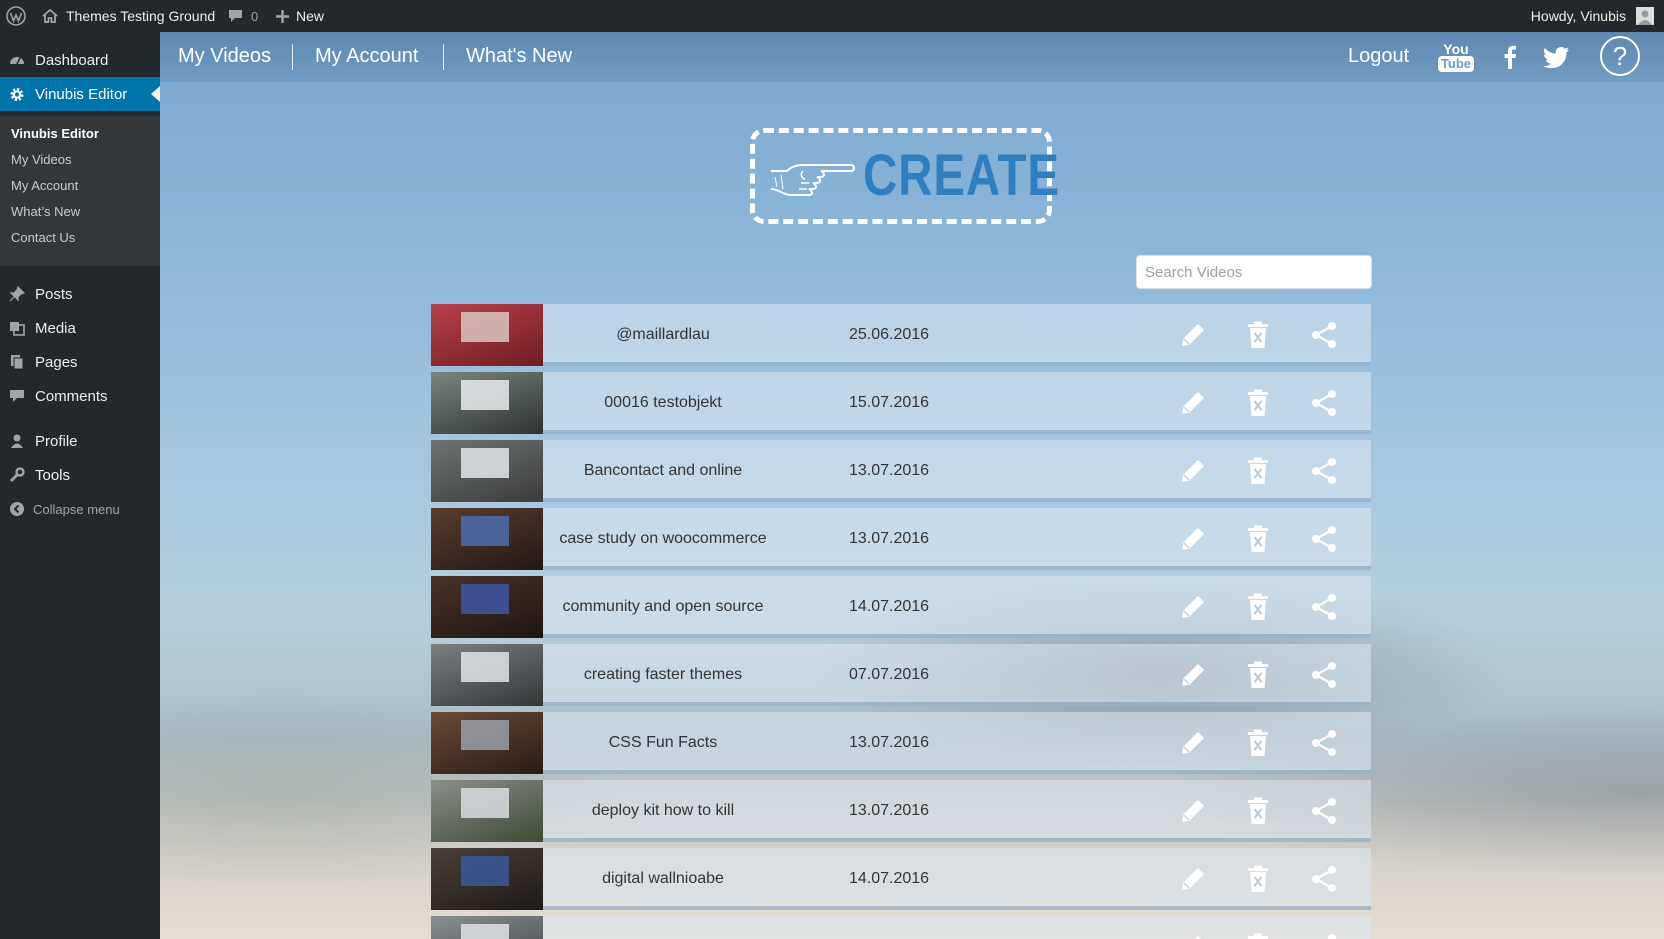  I want to click on video-row: CSS Fun Facts 13.07.2016, so click(901, 743).